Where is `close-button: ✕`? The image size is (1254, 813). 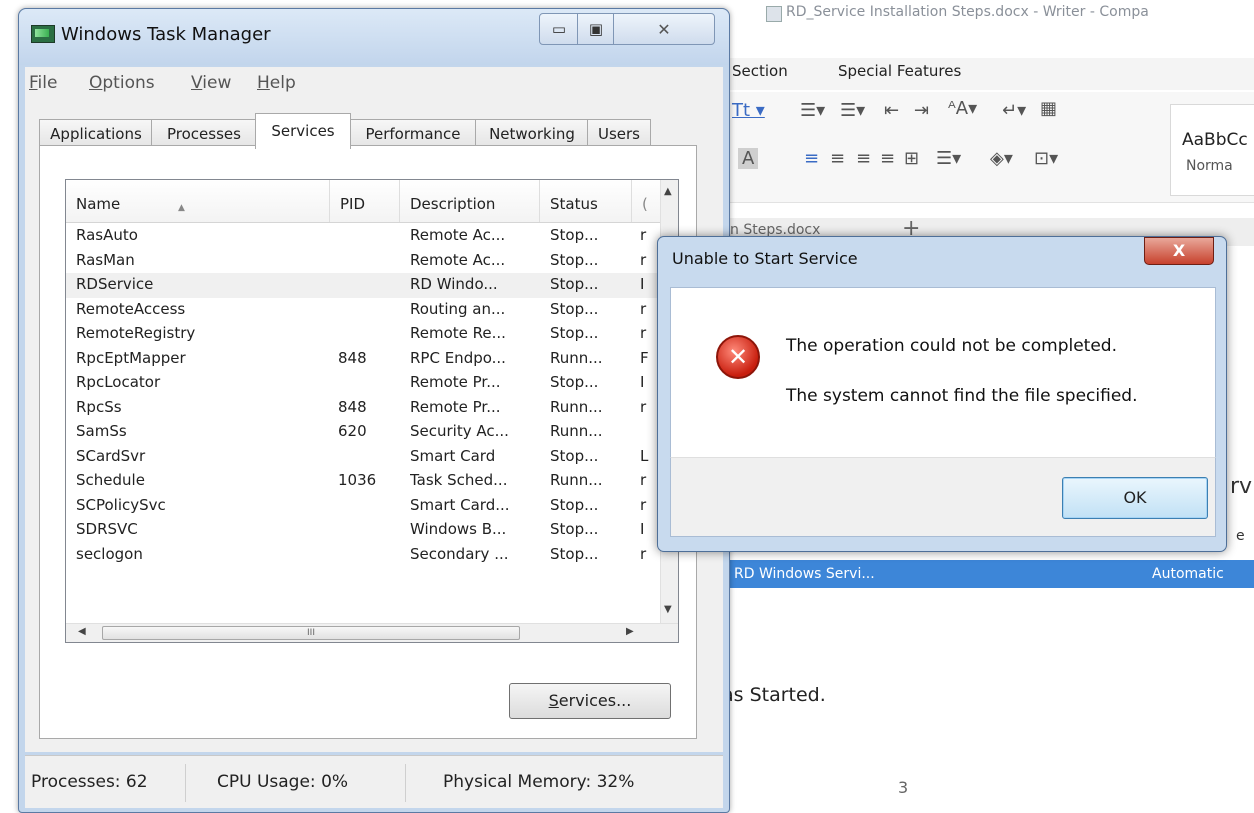
close-button: ✕ is located at coordinates (664, 29).